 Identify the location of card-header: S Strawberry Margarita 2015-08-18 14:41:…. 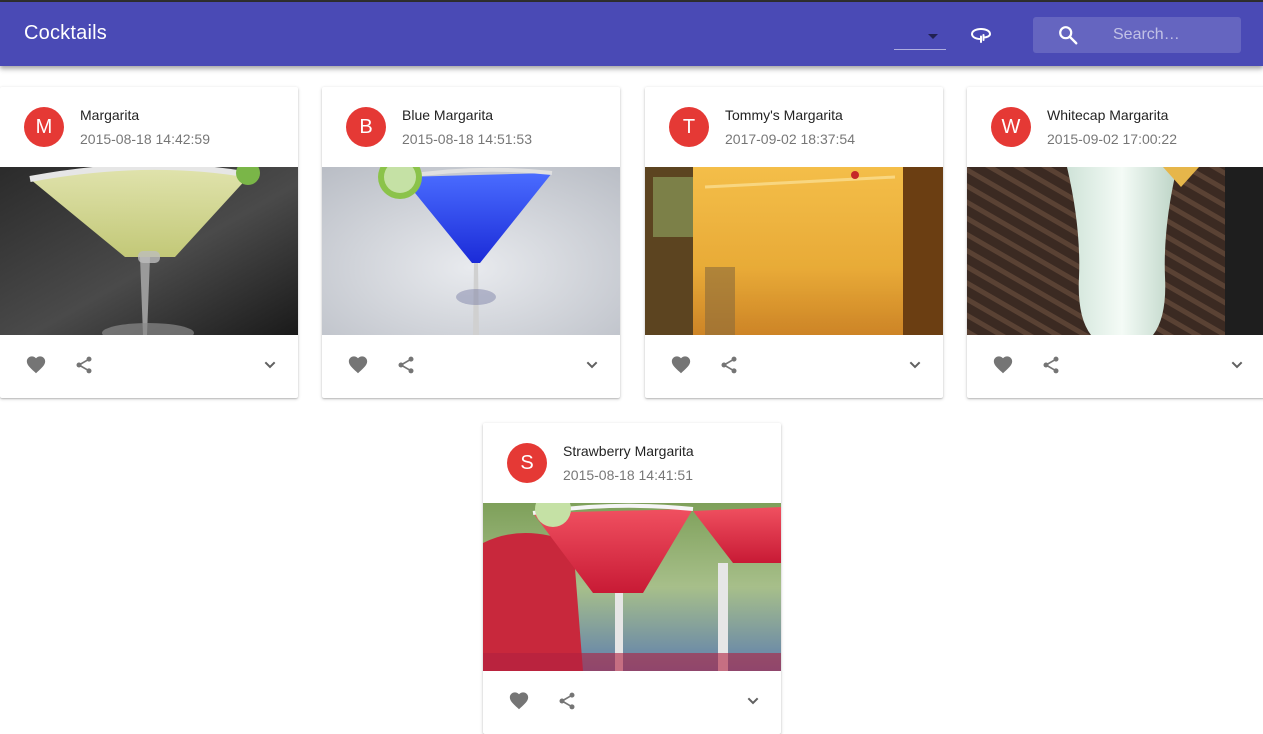
(632, 463).